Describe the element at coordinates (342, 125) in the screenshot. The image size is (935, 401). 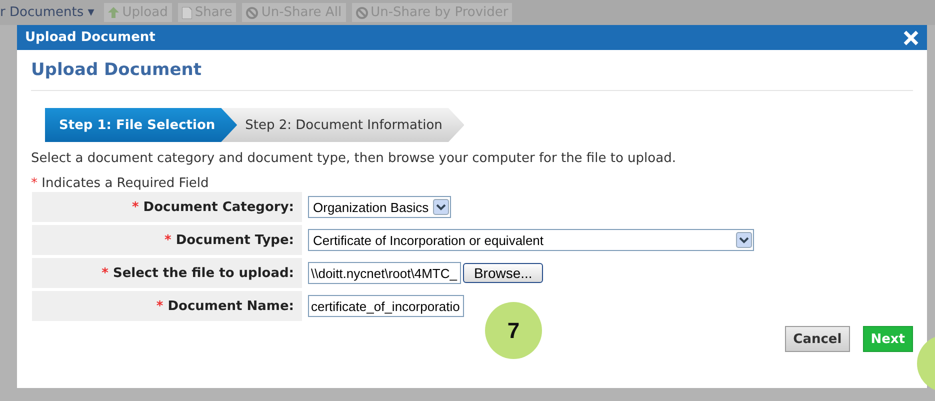
I see `step-tab: Step 2: Document Information` at that location.